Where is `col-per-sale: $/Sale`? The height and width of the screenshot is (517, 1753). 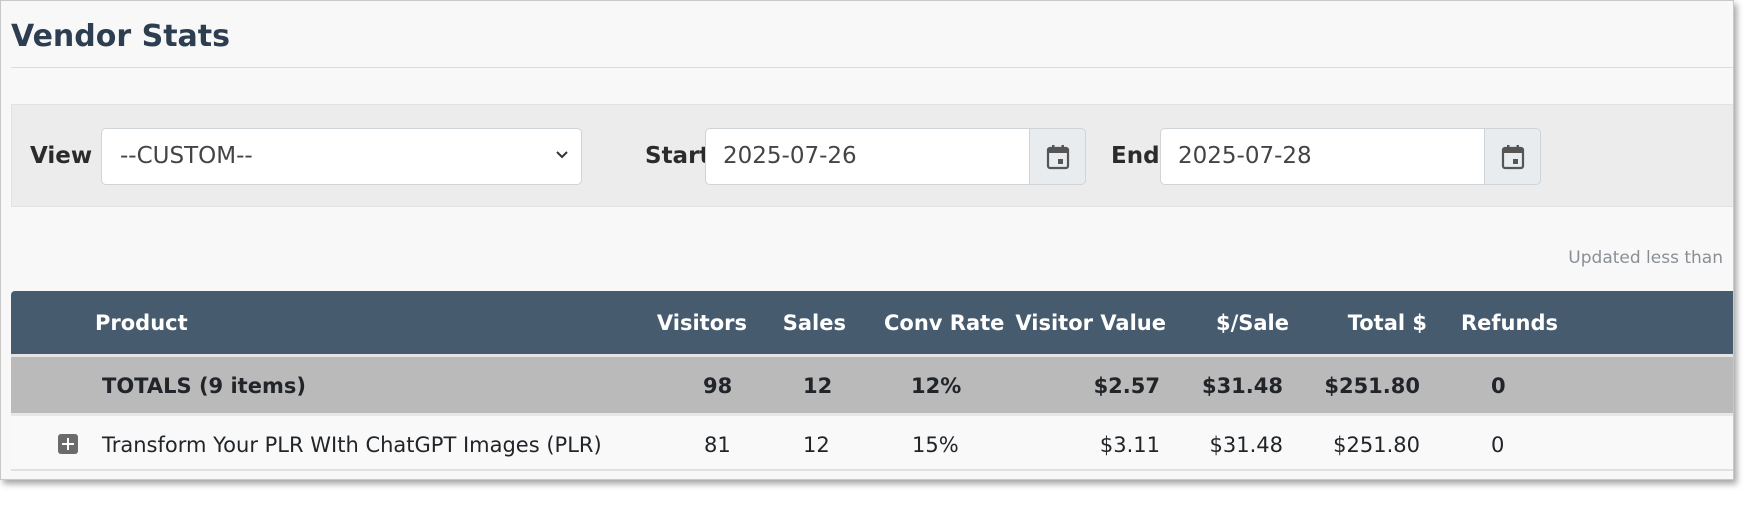
col-per-sale: $/Sale is located at coordinates (1252, 323).